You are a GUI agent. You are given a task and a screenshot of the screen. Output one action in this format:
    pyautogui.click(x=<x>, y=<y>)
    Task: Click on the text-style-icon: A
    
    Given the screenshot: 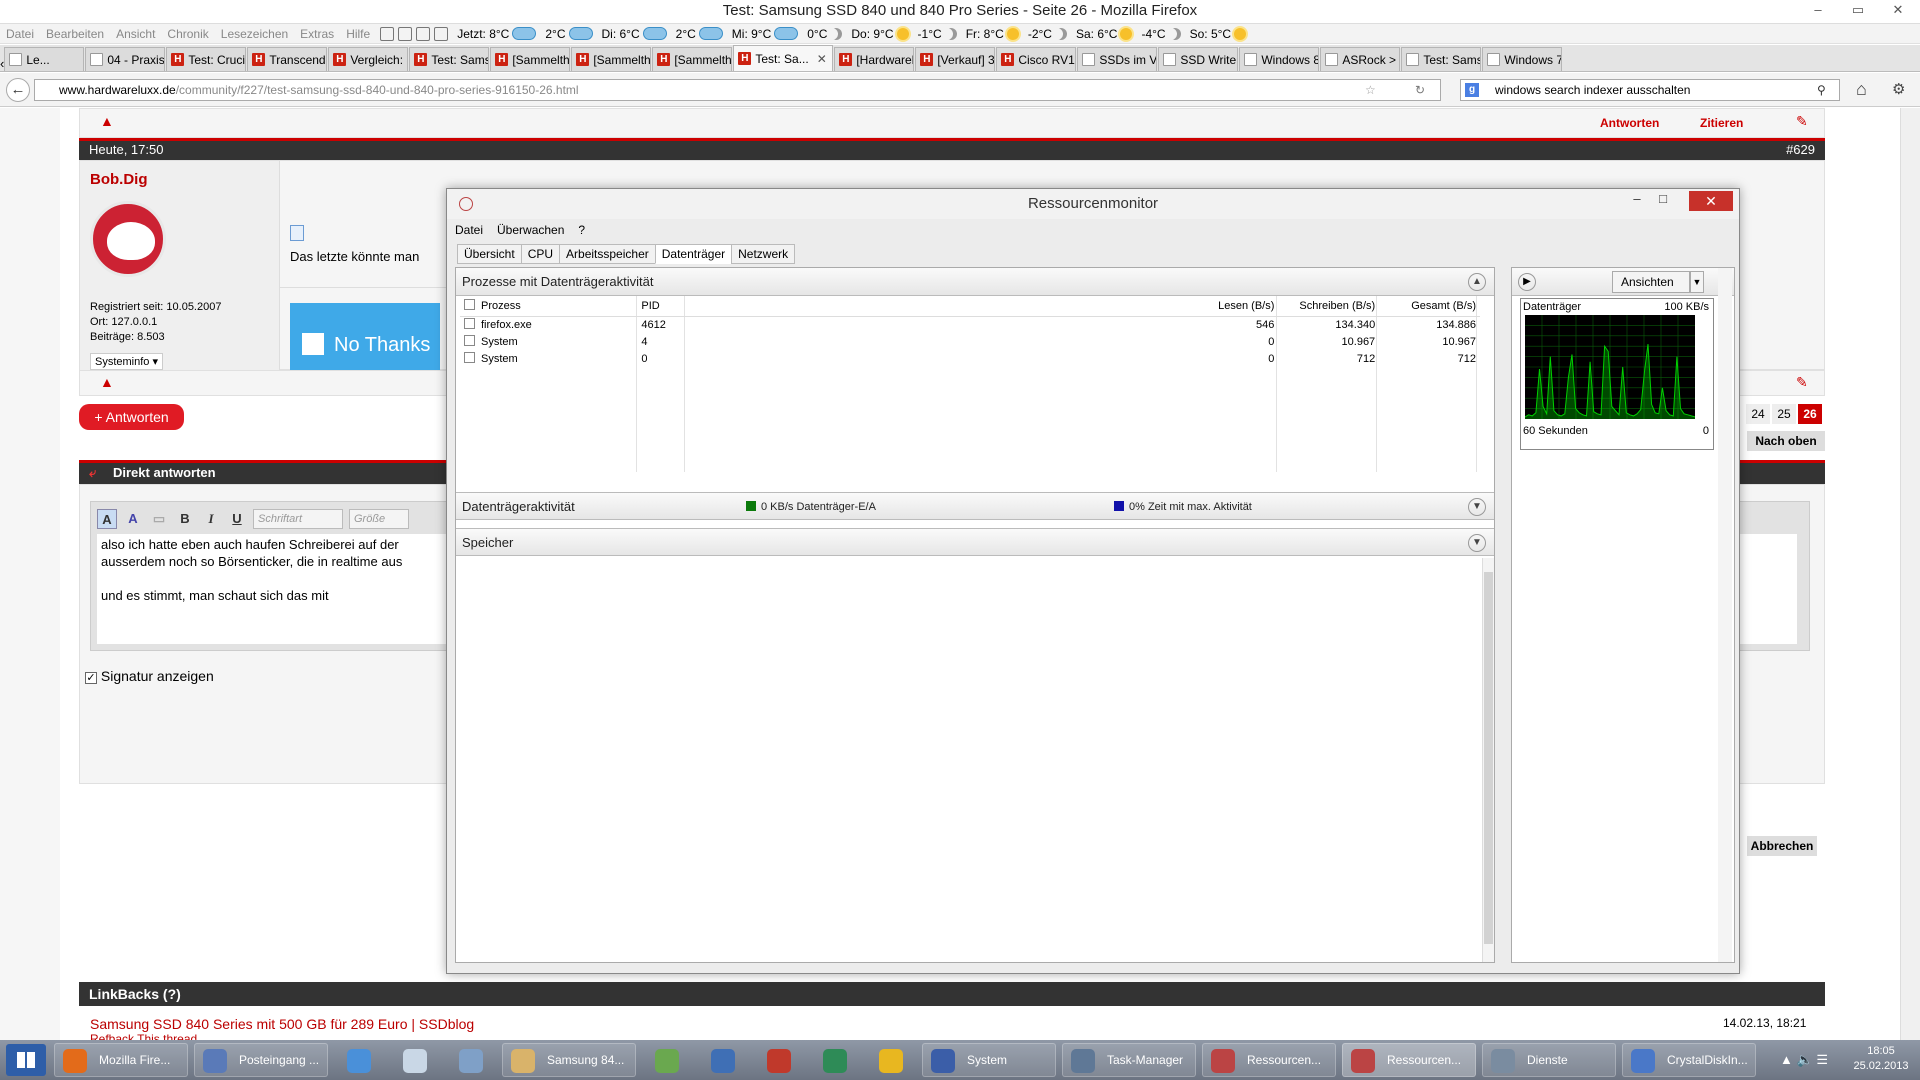 What is the action you would take?
    pyautogui.click(x=133, y=519)
    